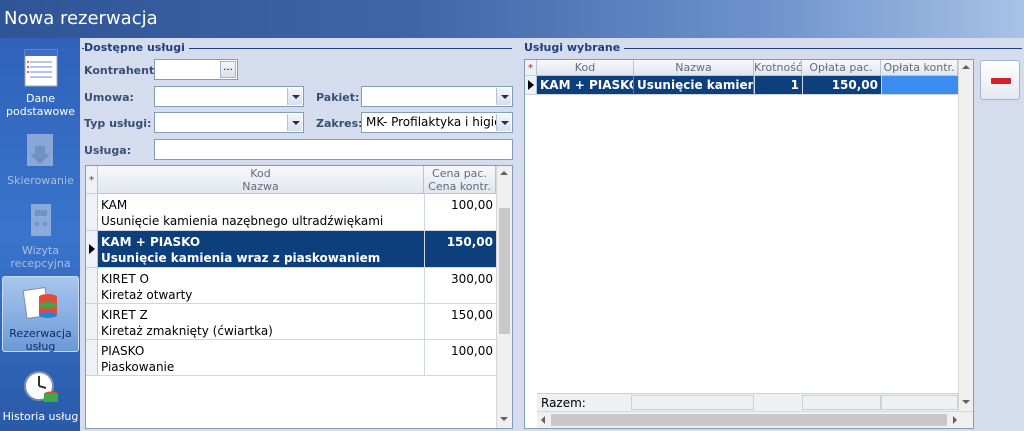 Image resolution: width=1024 pixels, height=431 pixels. Describe the element at coordinates (955, 420) in the screenshot. I see `scroll-right-icon` at that location.